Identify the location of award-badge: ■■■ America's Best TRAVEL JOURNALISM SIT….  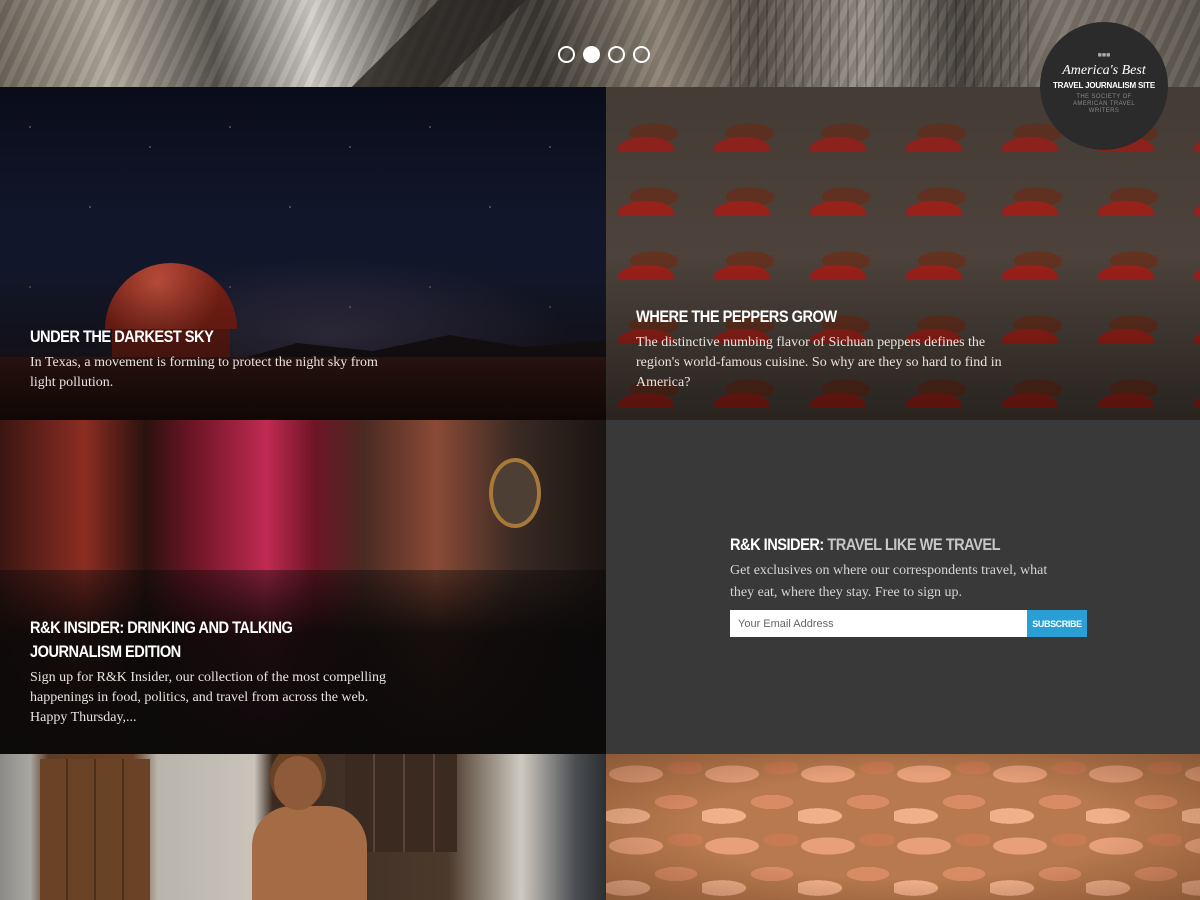
(1104, 86).